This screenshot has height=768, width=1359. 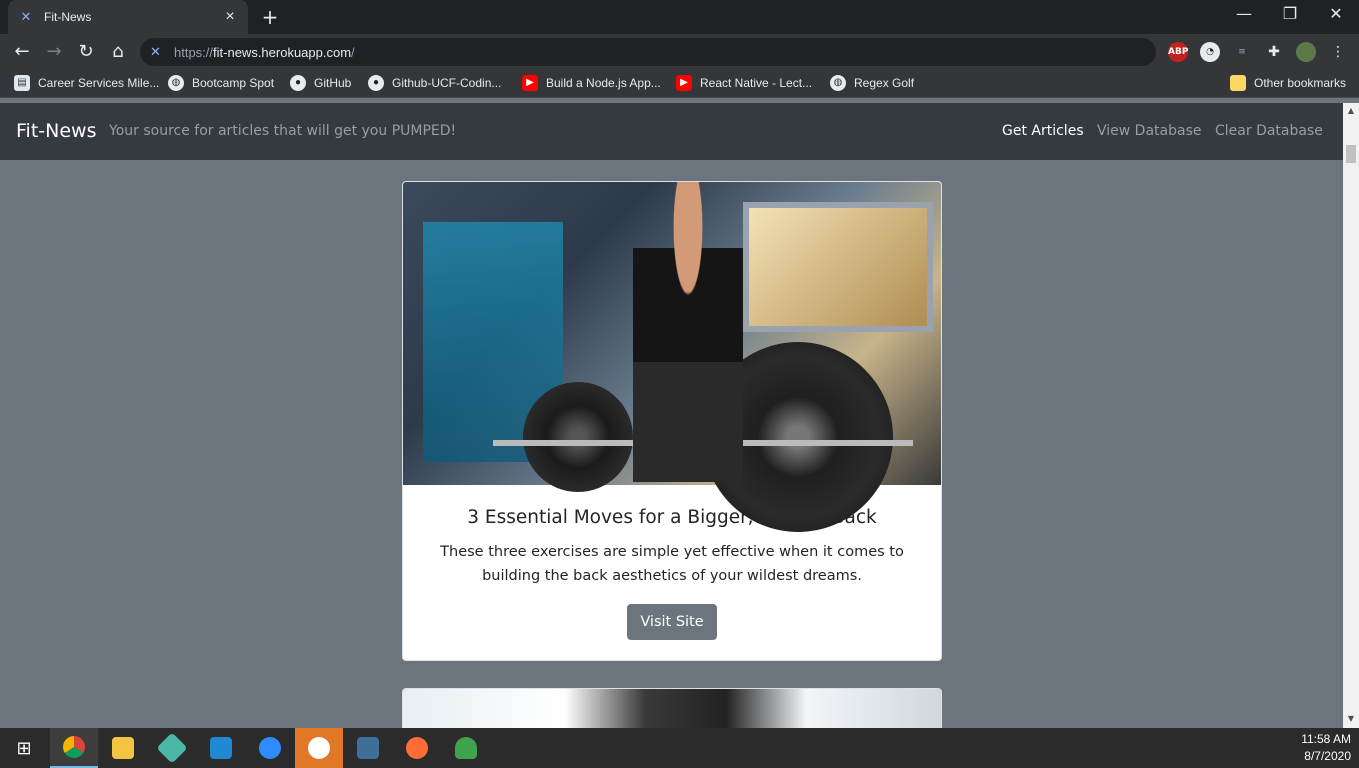 What do you see at coordinates (230, 17) in the screenshot?
I see `close-tab-icon: ×` at bounding box center [230, 17].